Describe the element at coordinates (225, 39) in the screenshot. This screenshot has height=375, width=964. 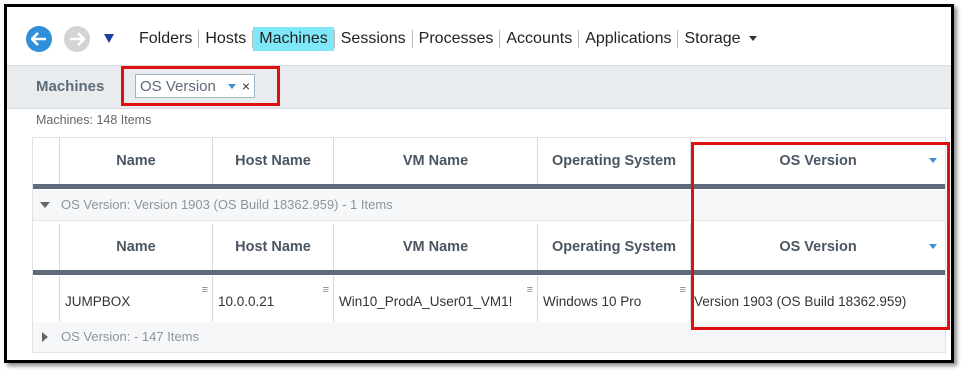
I see `menu-hosts: Hosts` at that location.